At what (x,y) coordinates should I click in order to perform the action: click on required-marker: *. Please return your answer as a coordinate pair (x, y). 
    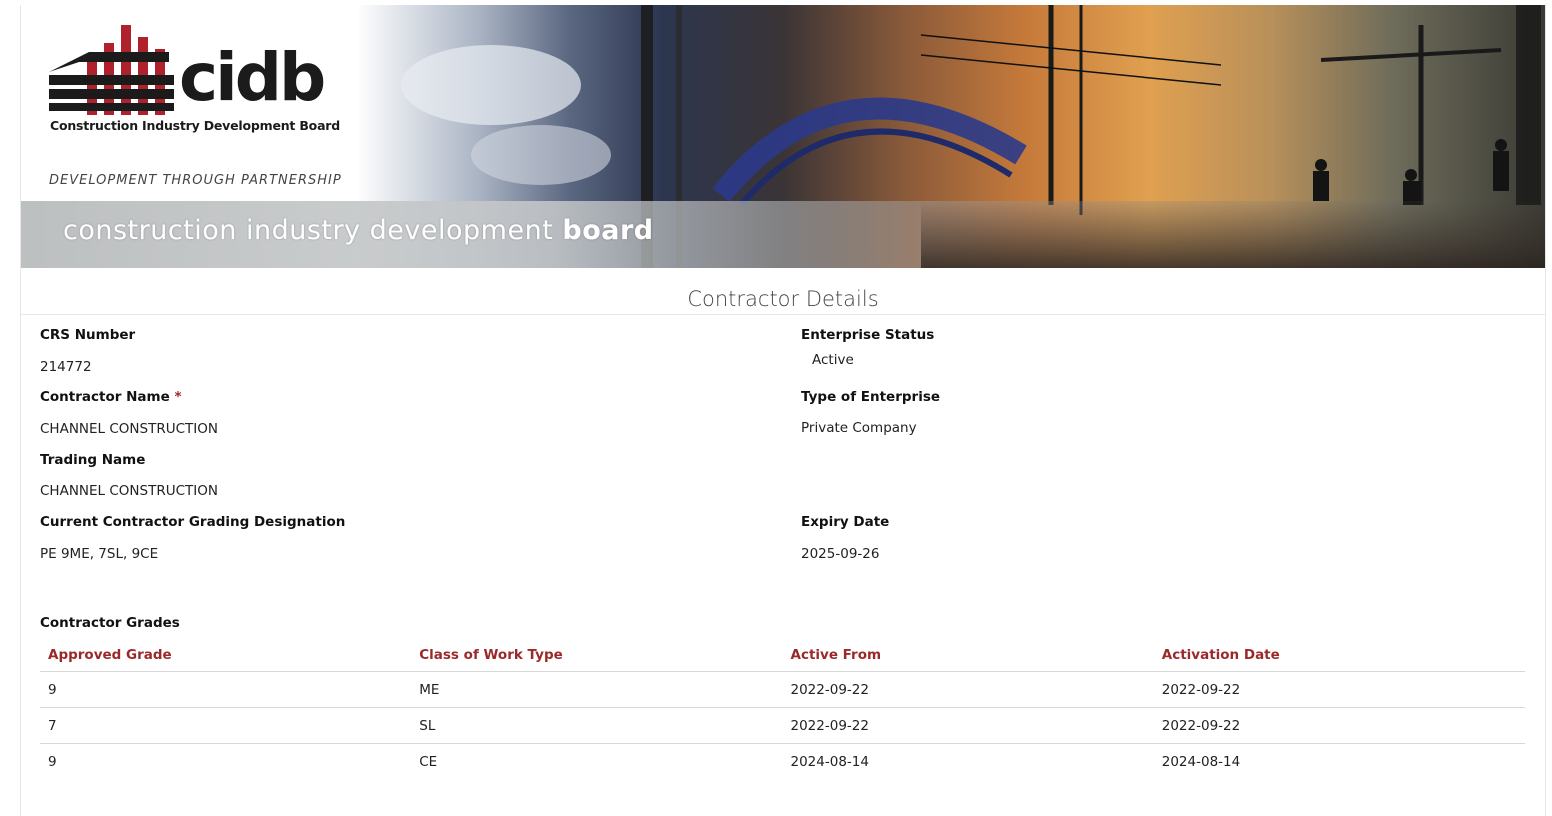
    Looking at the image, I should click on (178, 397).